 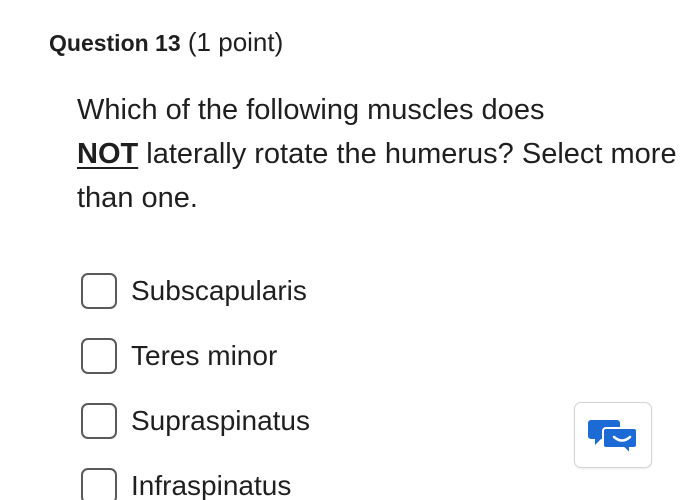 I want to click on question-header: Question 13 (1 point), so click(x=166, y=42).